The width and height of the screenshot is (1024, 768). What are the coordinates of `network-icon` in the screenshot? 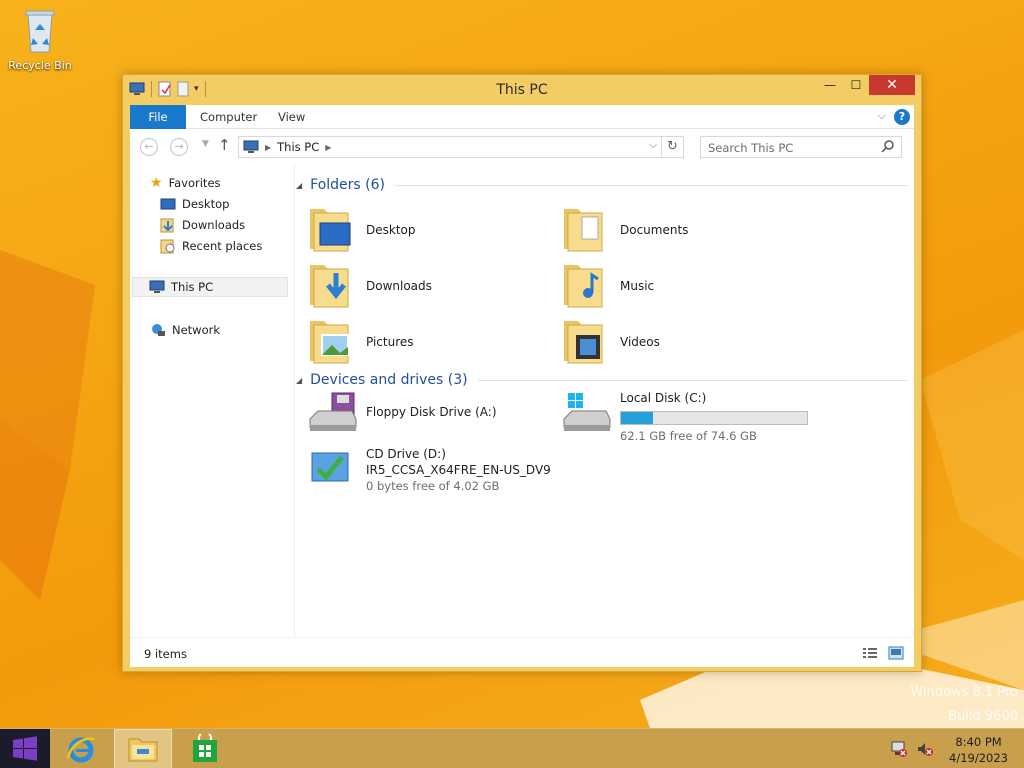 It's located at (158, 330).